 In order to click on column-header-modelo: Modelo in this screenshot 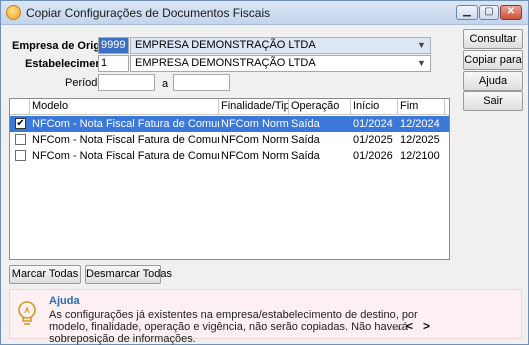, I will do `click(124, 107)`.